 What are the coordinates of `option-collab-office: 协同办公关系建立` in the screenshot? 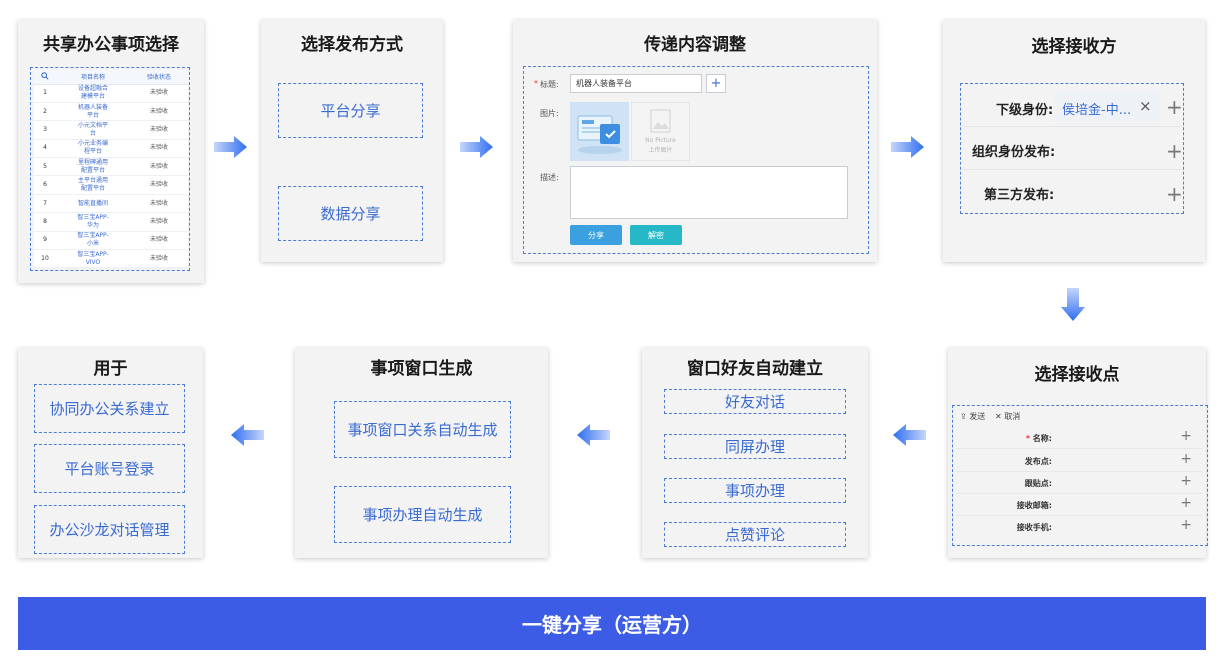 It's located at (109, 408).